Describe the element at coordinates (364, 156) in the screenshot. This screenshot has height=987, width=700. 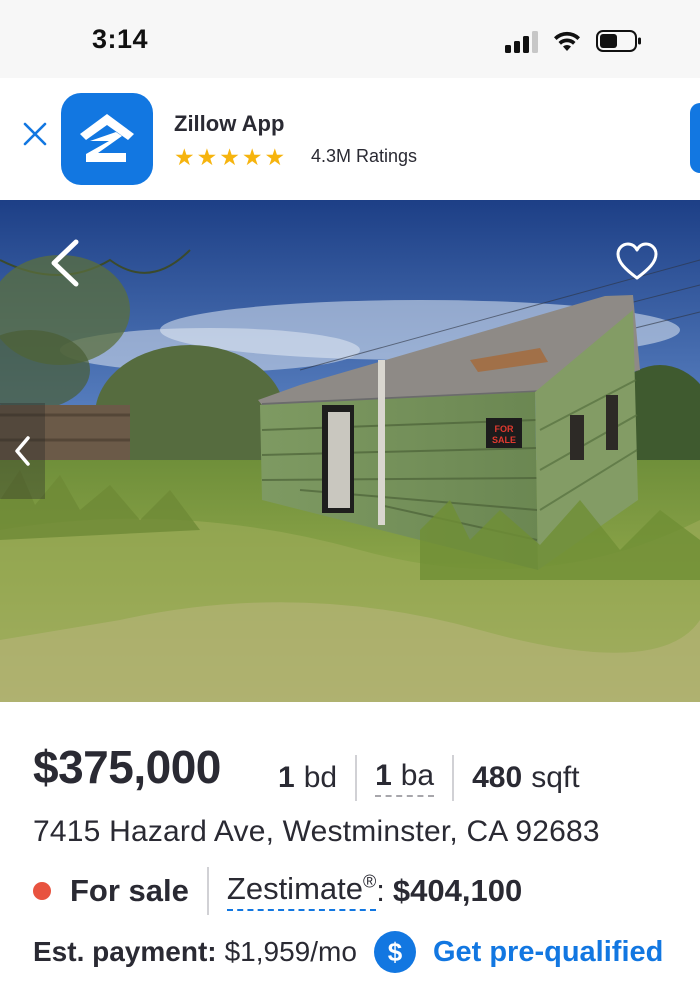
I see `ratings-count: 4.3M Ratings` at that location.